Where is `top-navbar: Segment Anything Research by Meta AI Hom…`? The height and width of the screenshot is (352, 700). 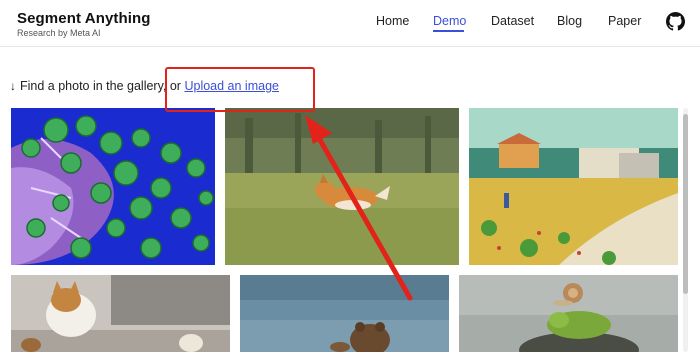 top-navbar: Segment Anything Research by Meta AI Hom… is located at coordinates (350, 23).